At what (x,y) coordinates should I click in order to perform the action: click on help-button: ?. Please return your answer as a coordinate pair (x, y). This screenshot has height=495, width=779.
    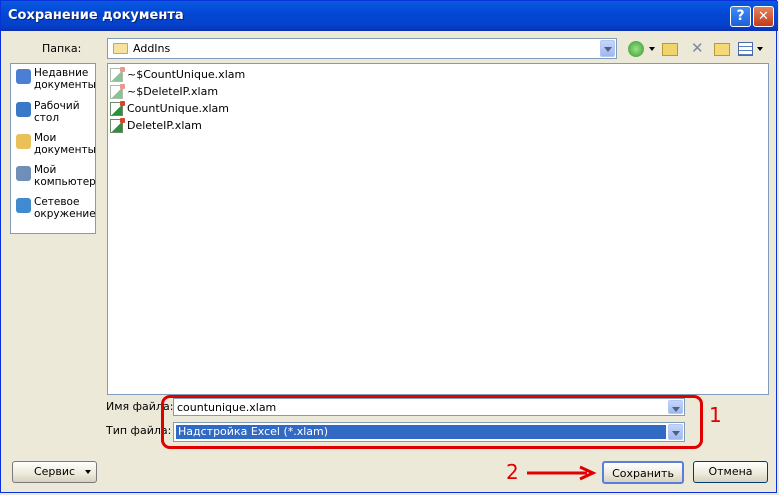
    Looking at the image, I should click on (740, 16).